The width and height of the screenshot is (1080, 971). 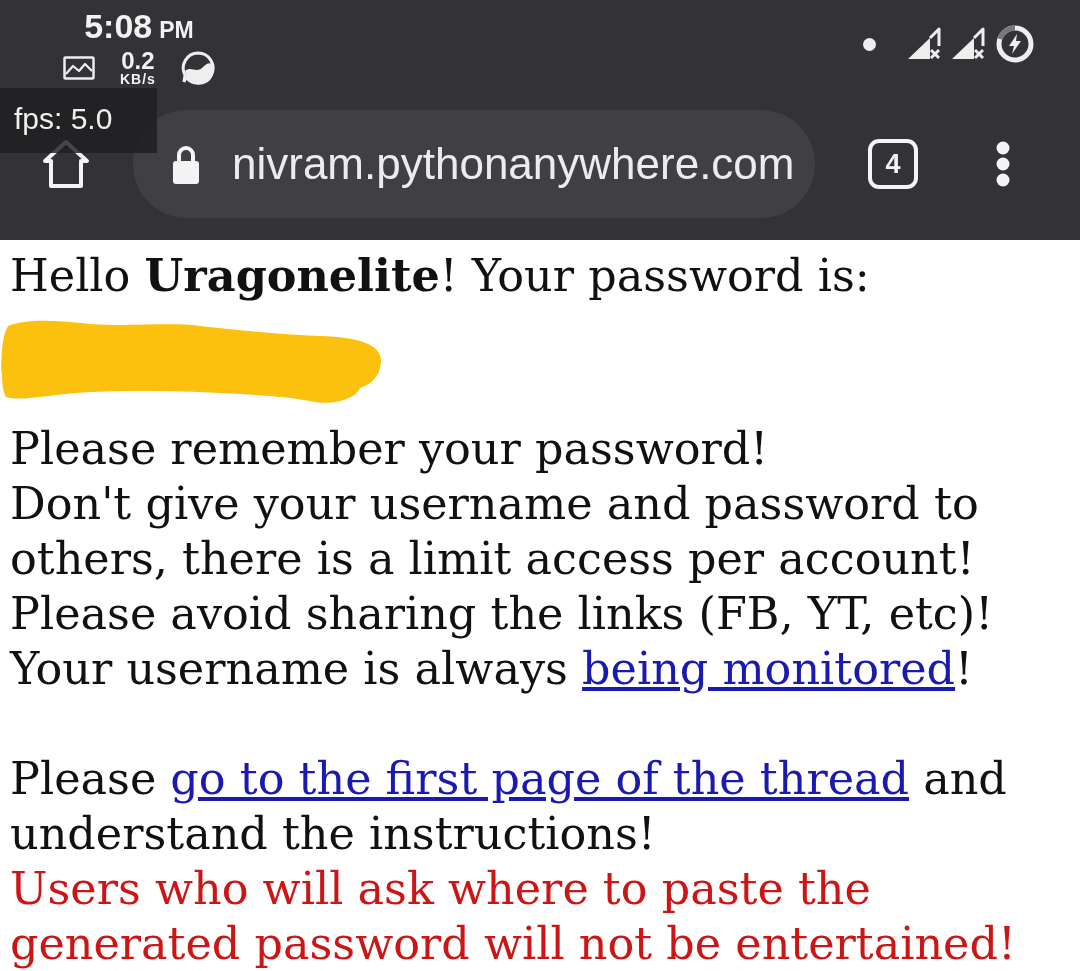 I want to click on warning-text: Users who will ask where to paste the generated password will not be entertained!, so click(x=513, y=916).